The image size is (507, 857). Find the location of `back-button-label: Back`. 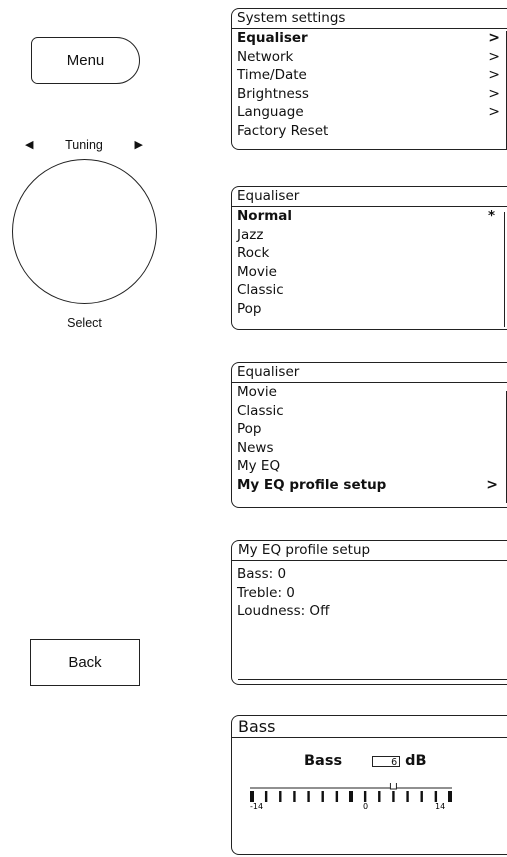

back-button-label: Back is located at coordinates (85, 662).